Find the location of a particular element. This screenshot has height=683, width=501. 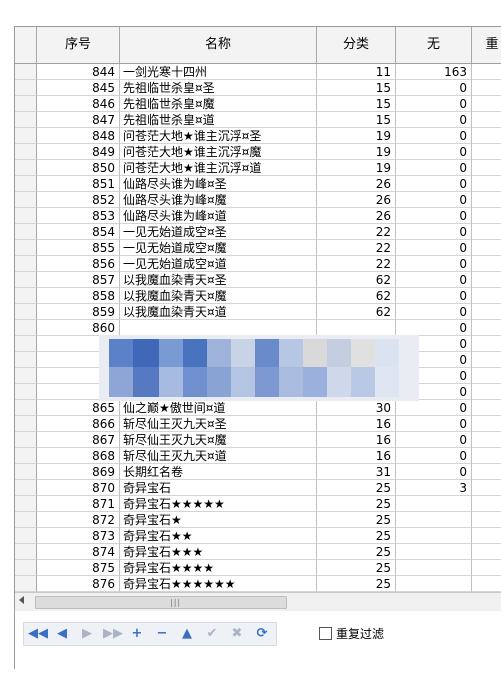

cell-name: 一见无始道成空¤道 is located at coordinates (218, 264).